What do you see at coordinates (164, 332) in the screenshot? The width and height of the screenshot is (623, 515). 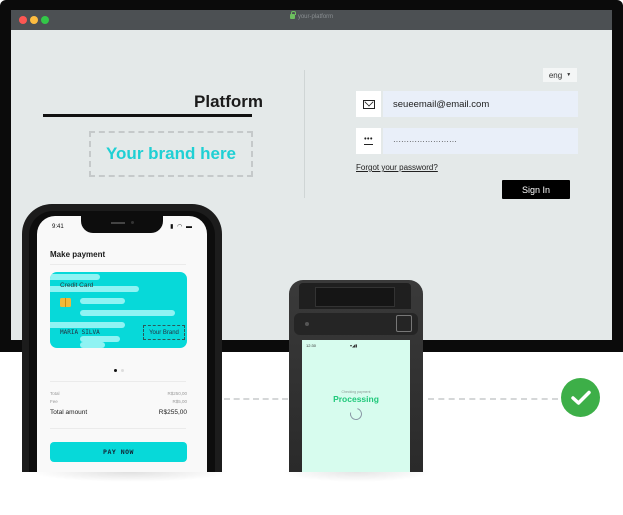 I see `card-brand: Your Brand` at bounding box center [164, 332].